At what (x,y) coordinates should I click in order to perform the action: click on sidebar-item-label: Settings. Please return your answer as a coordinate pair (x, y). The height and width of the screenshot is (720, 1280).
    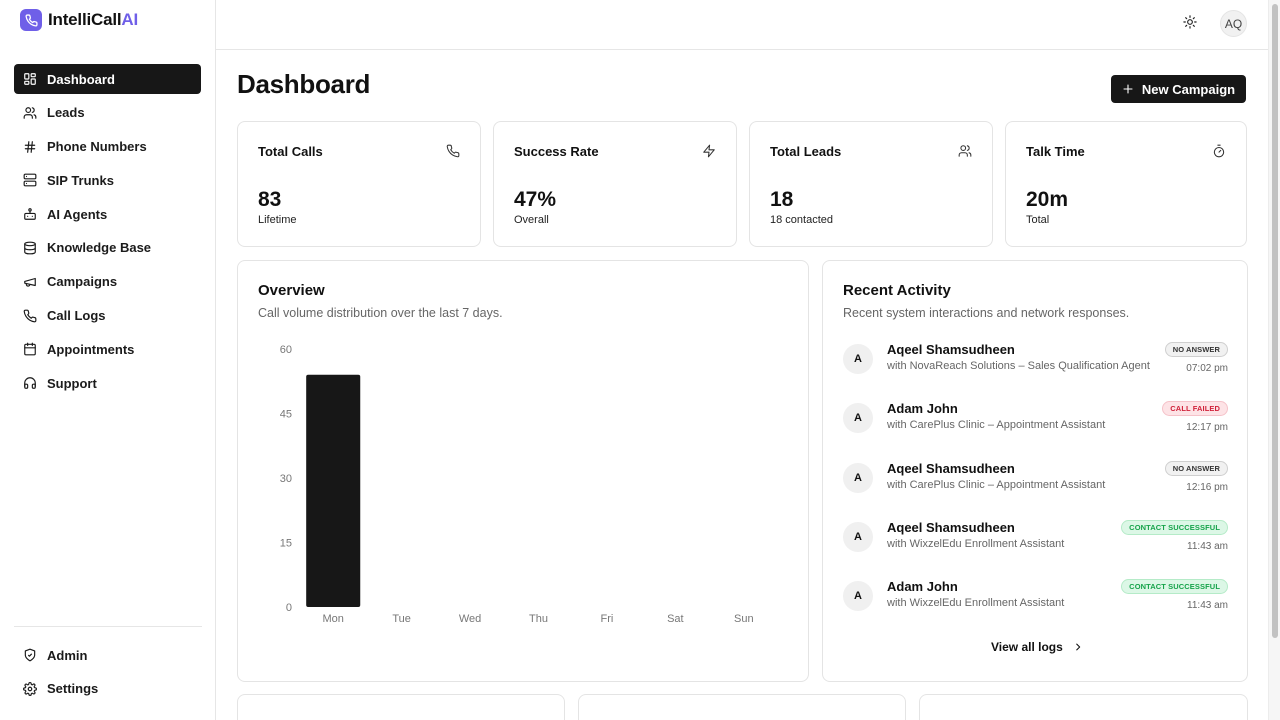
    Looking at the image, I should click on (73, 689).